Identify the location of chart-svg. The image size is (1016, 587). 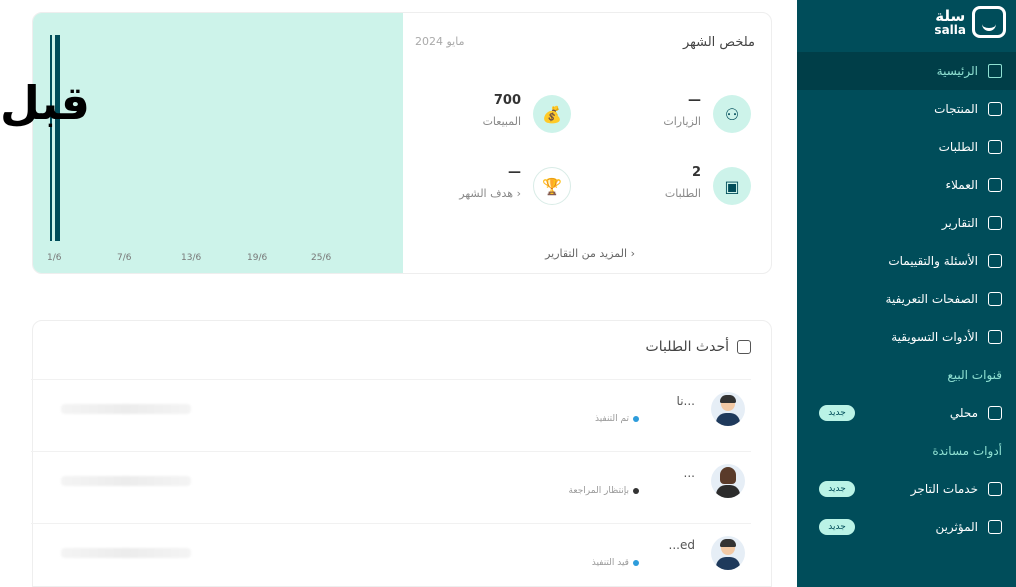
(55, 138).